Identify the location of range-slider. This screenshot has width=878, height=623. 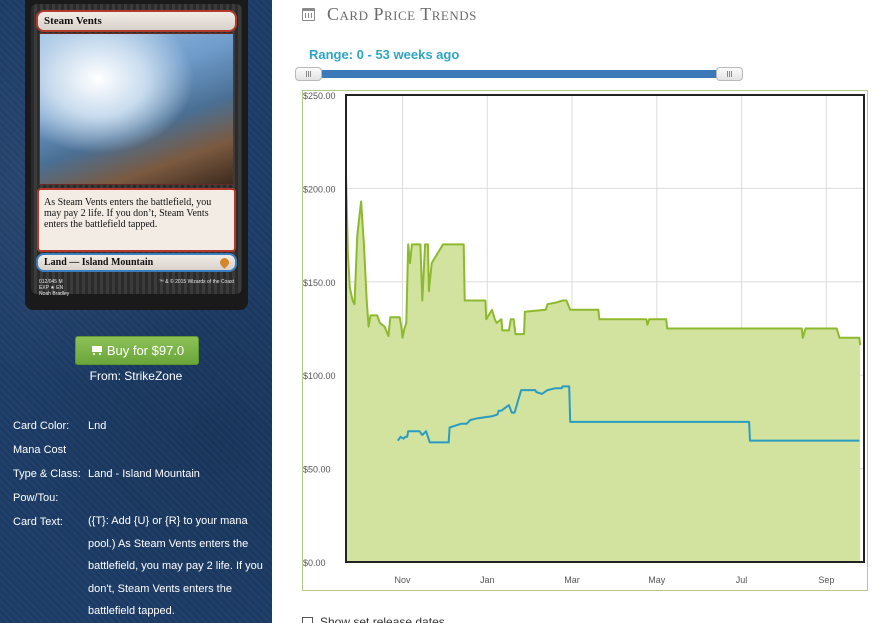
(519, 74).